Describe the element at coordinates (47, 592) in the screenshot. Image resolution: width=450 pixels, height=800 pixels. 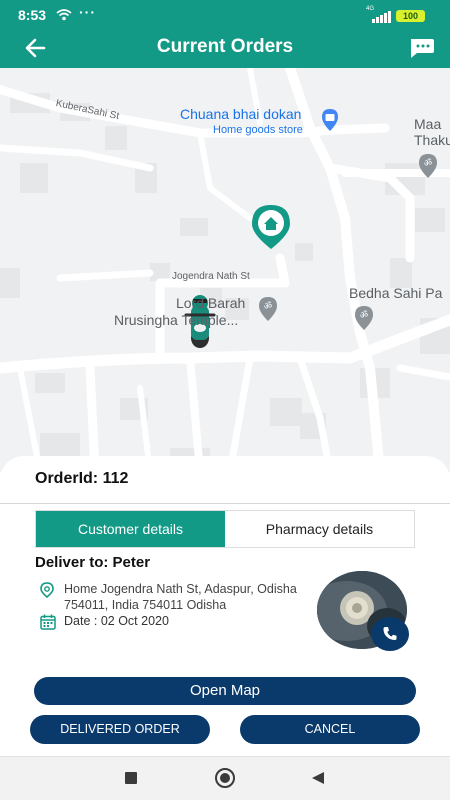
I see `location-pin-icon` at that location.